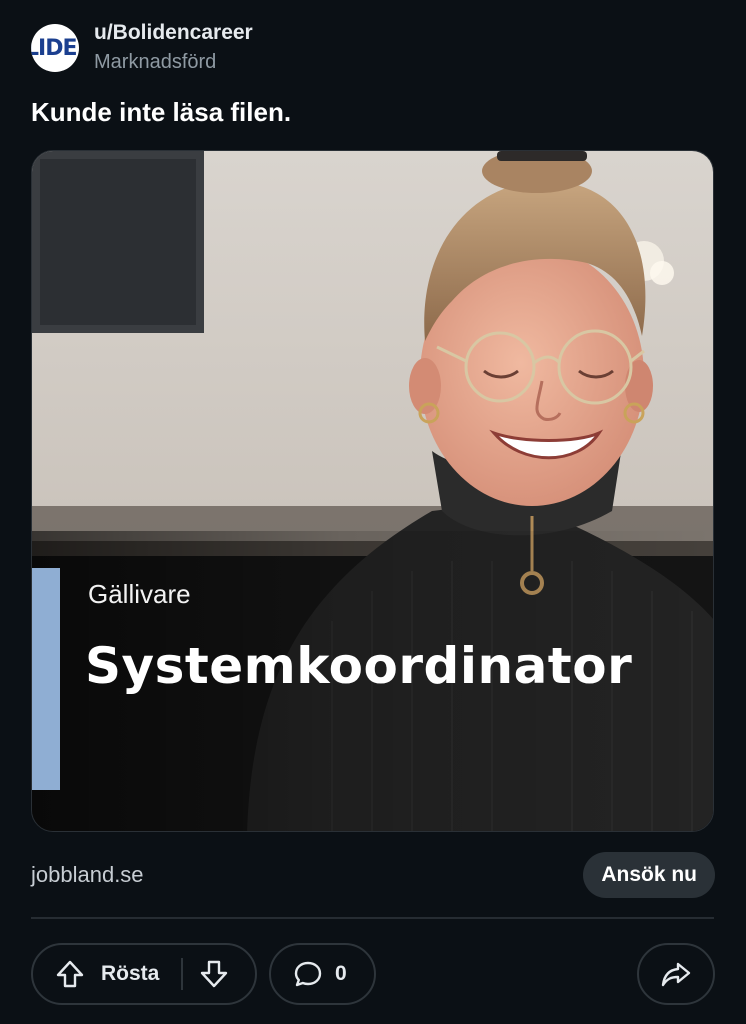 The height and width of the screenshot is (1024, 746). What do you see at coordinates (139, 594) in the screenshot?
I see `job-location: Gällivare` at bounding box center [139, 594].